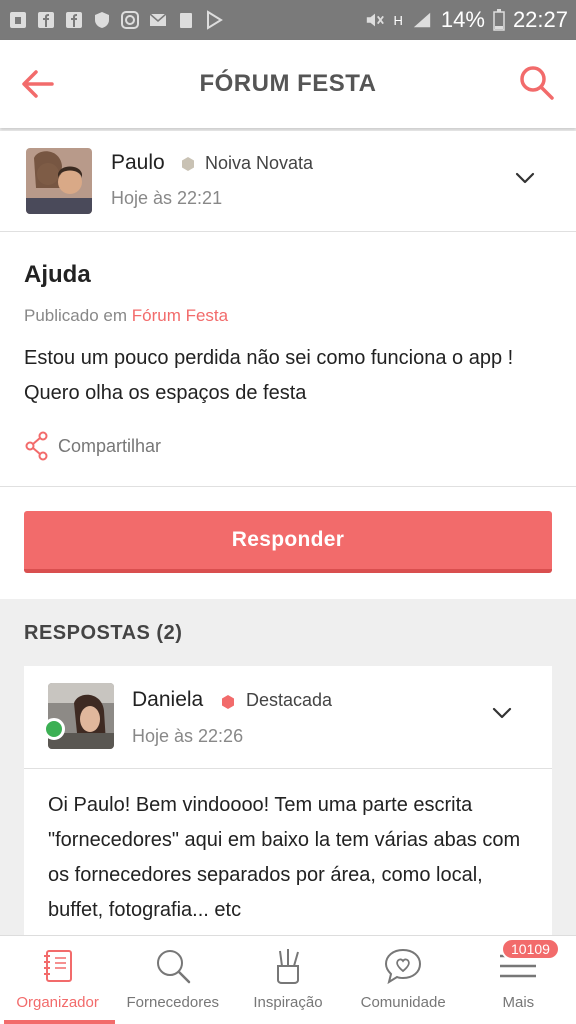 This screenshot has width=576, height=1024. Describe the element at coordinates (180, 315) in the screenshot. I see `forum-link: Fórum Festa` at that location.